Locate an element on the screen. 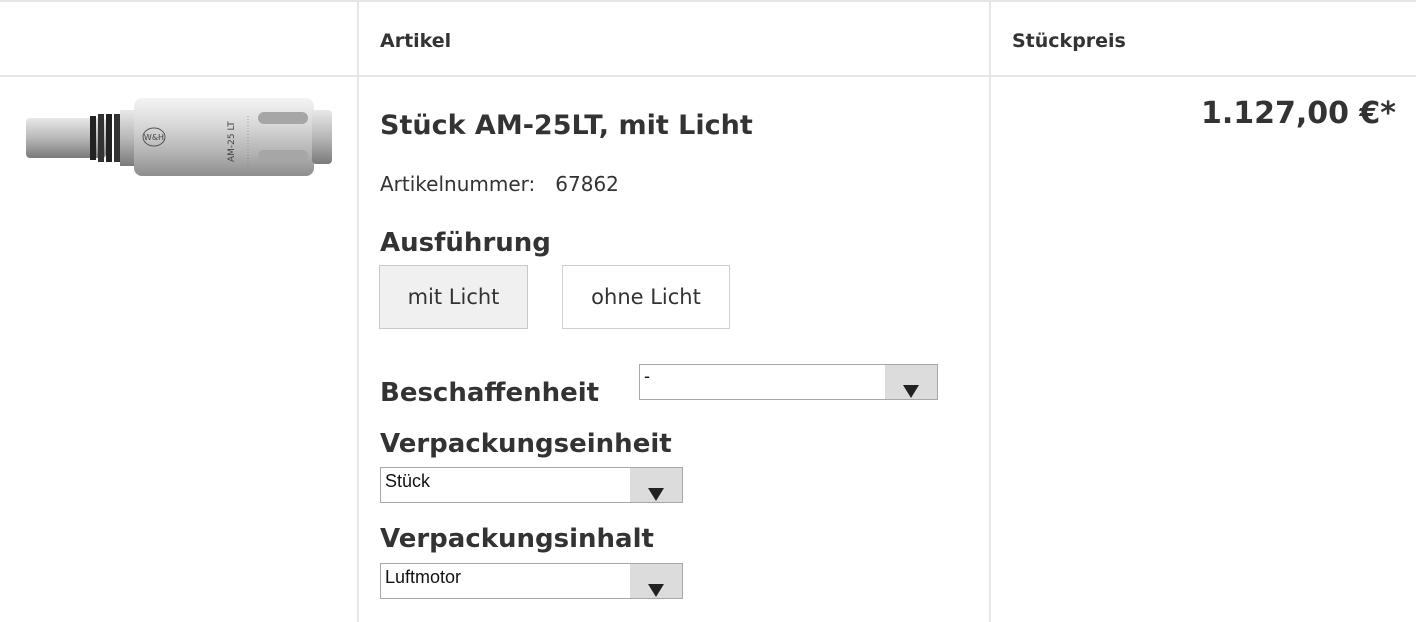 The height and width of the screenshot is (622, 1416). header-article: Artikel is located at coordinates (416, 41).